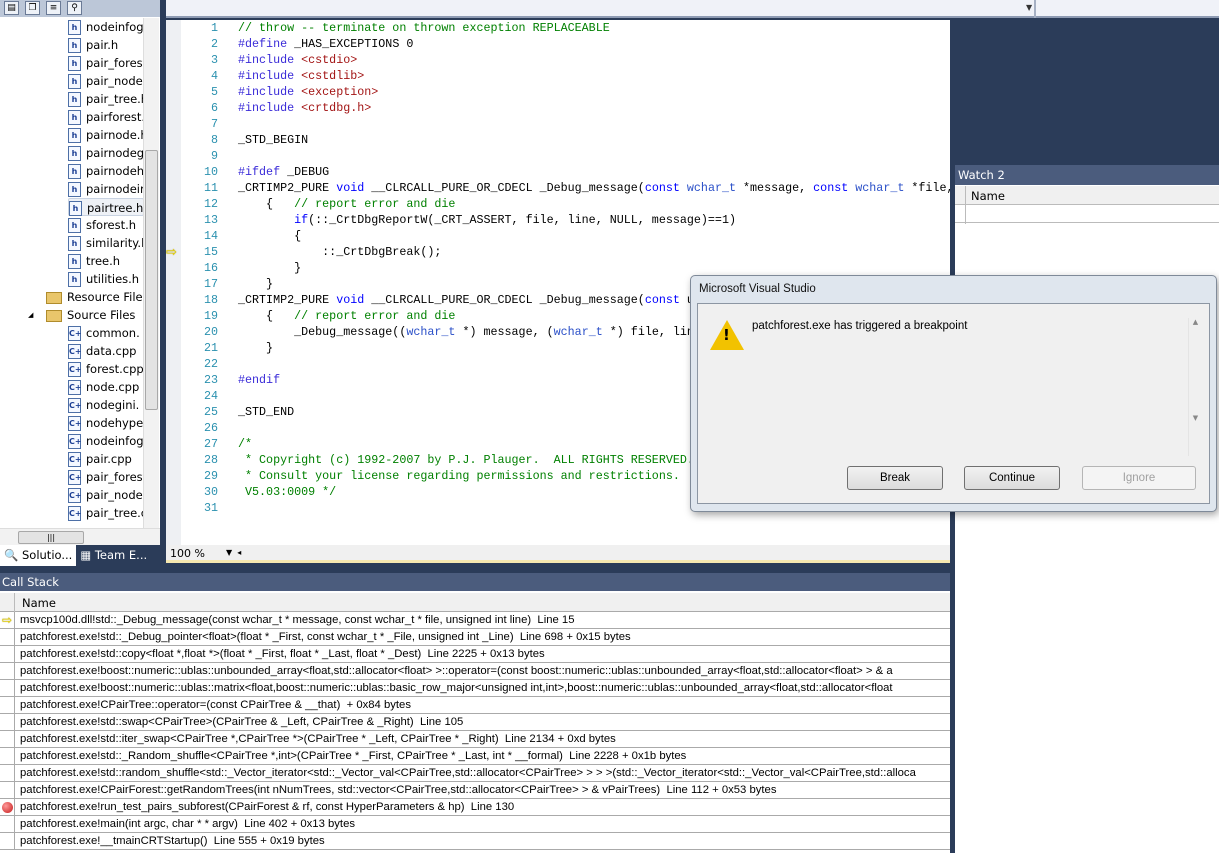 The height and width of the screenshot is (853, 1219). Describe the element at coordinates (106, 117) in the screenshot. I see `tree-item: h pairforest.` at that location.